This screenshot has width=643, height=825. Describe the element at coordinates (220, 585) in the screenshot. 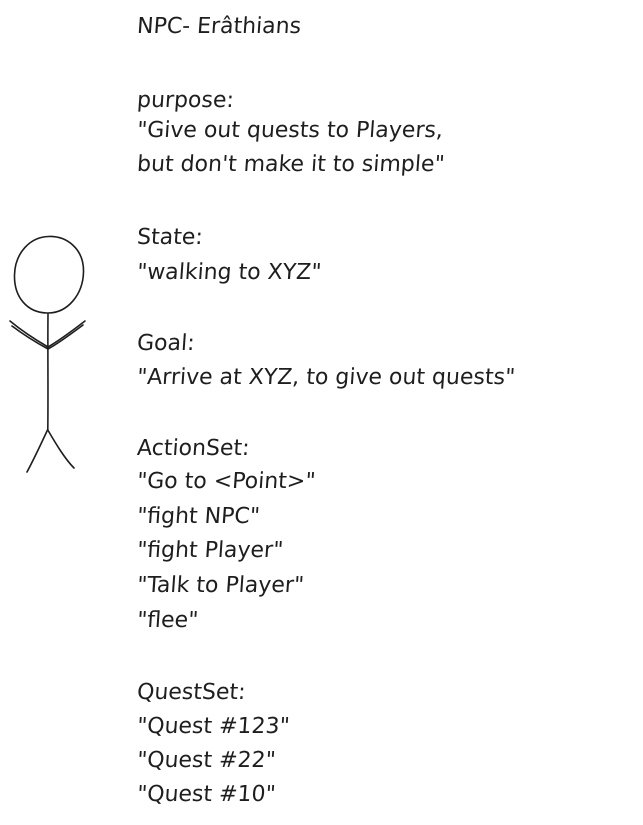

I see `action-item: "Talk to Player"` at that location.